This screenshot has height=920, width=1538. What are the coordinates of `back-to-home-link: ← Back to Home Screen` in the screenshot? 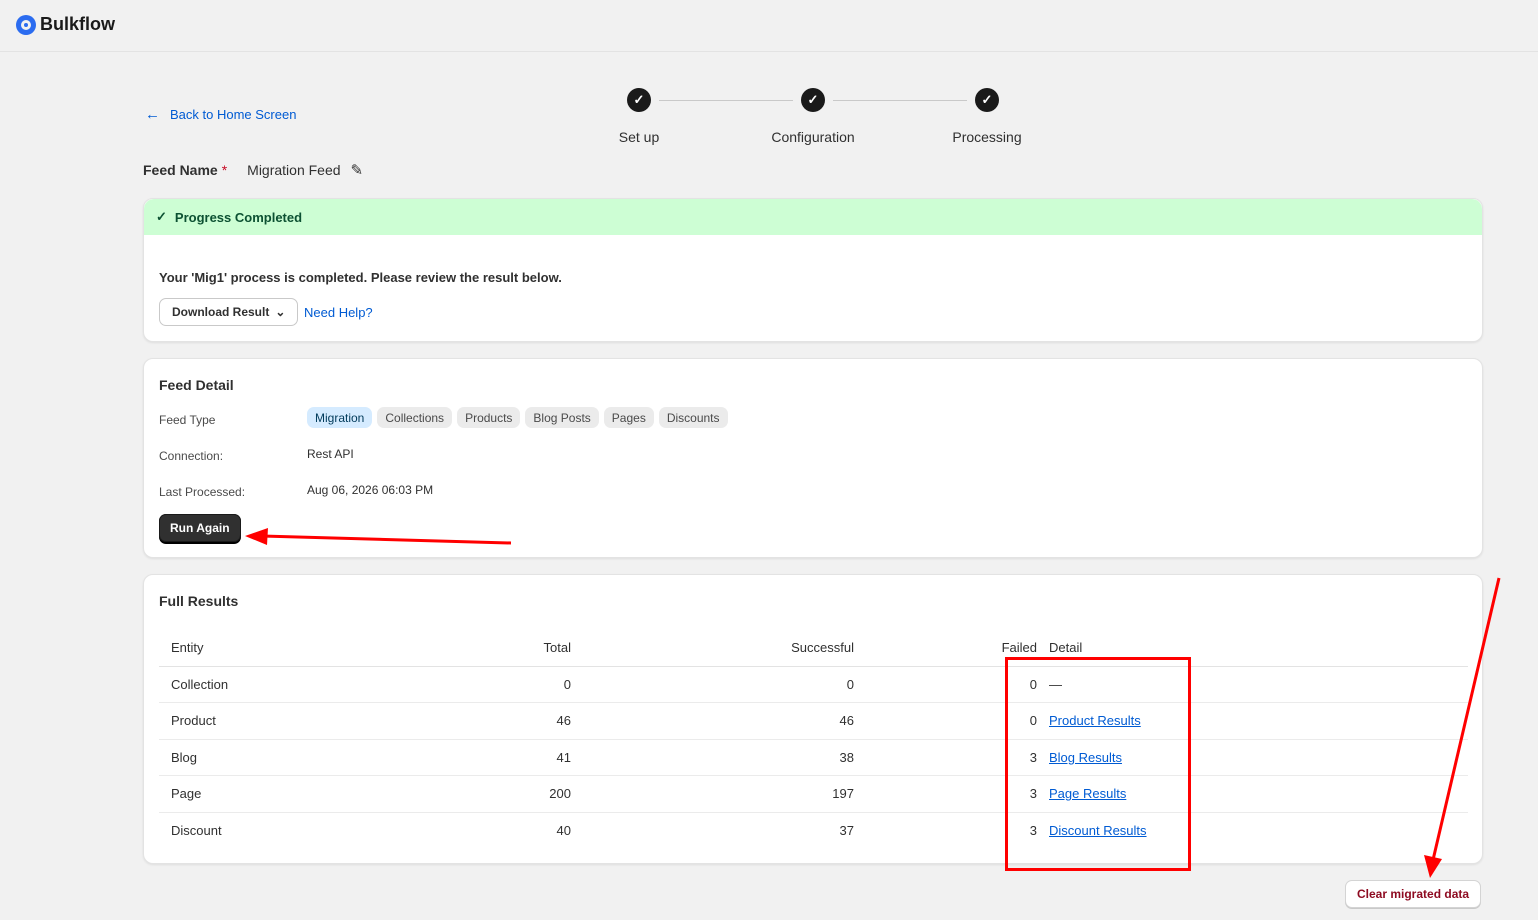 It's located at (220, 114).